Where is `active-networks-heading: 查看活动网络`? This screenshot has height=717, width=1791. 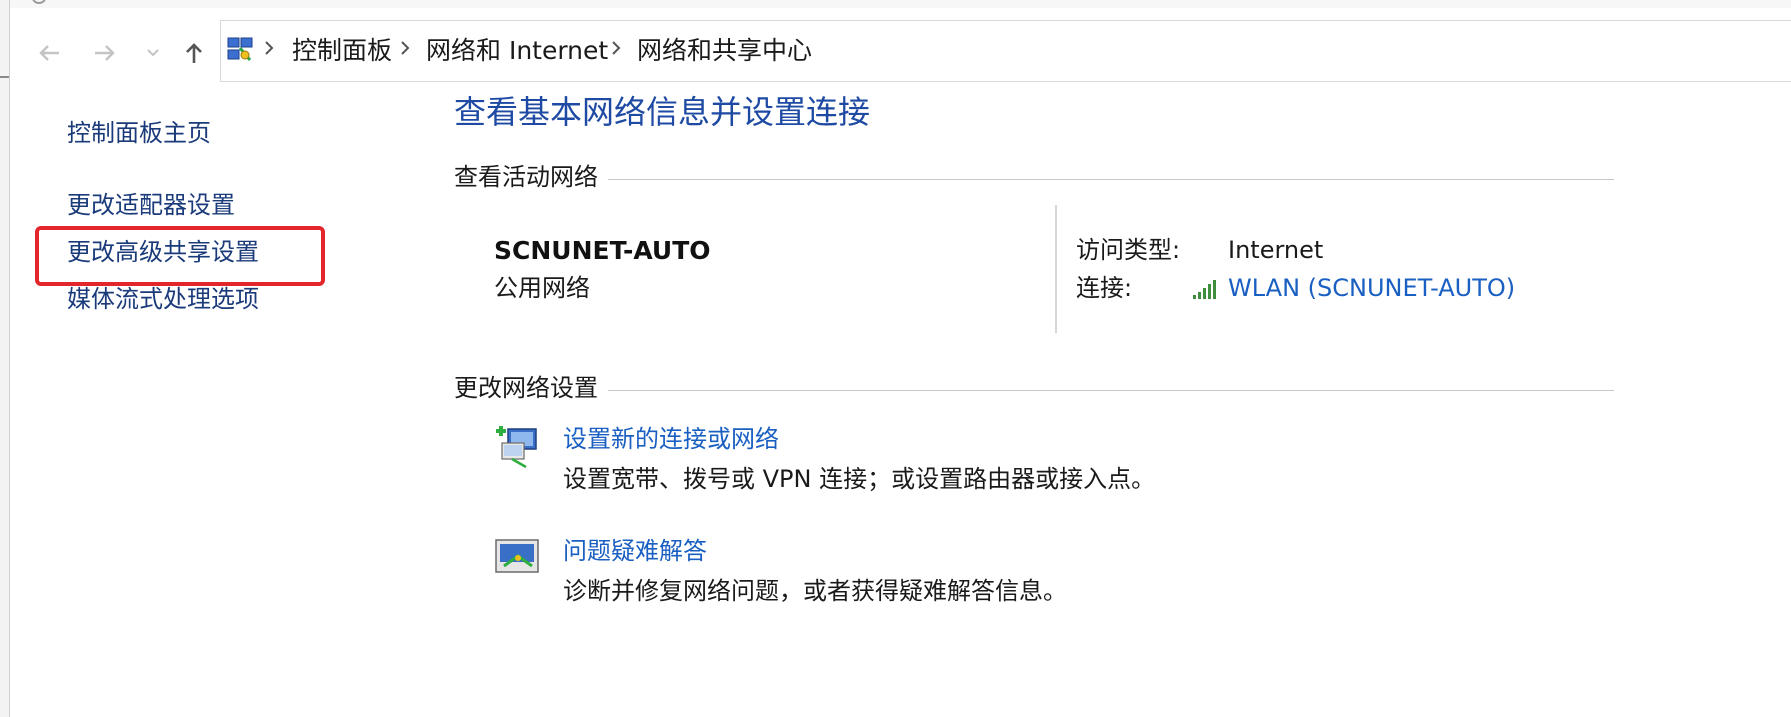 active-networks-heading: 查看活动网络 is located at coordinates (531, 177).